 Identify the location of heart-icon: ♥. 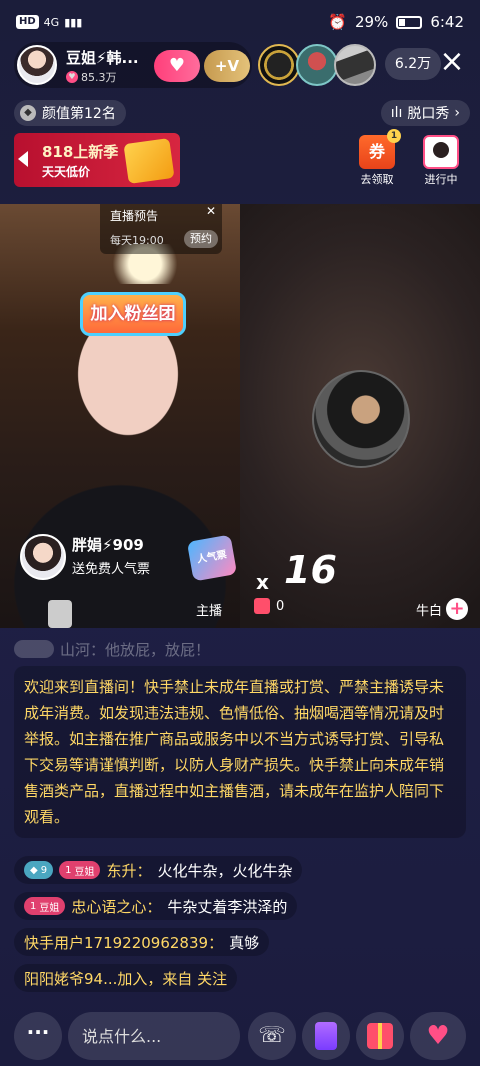
(72, 77).